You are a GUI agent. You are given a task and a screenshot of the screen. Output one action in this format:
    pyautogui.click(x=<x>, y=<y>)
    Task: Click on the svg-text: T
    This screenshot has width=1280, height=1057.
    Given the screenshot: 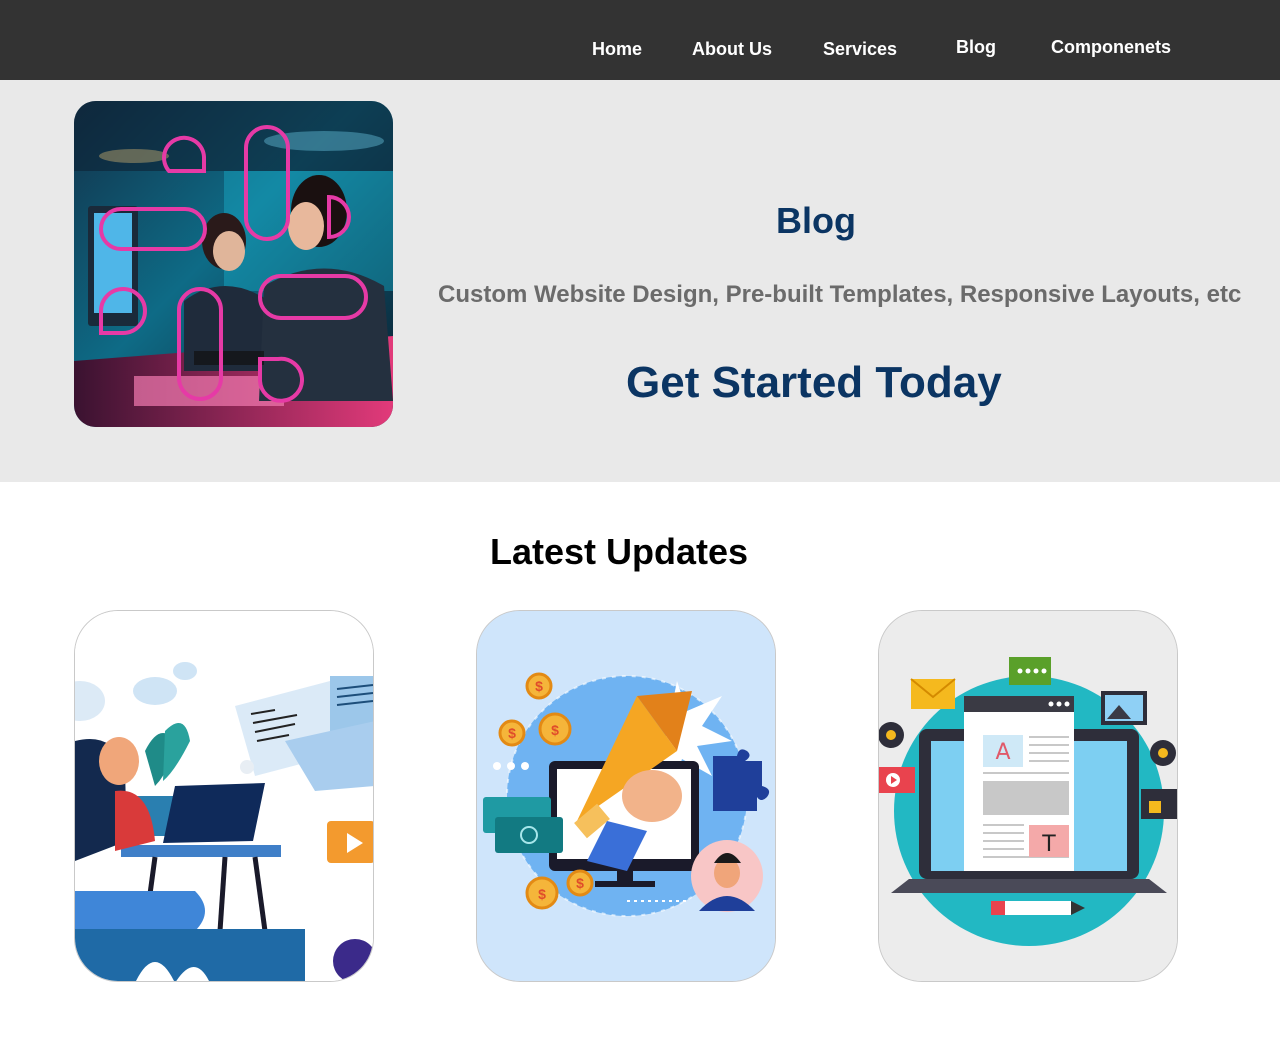 What is the action you would take?
    pyautogui.click(x=1048, y=844)
    